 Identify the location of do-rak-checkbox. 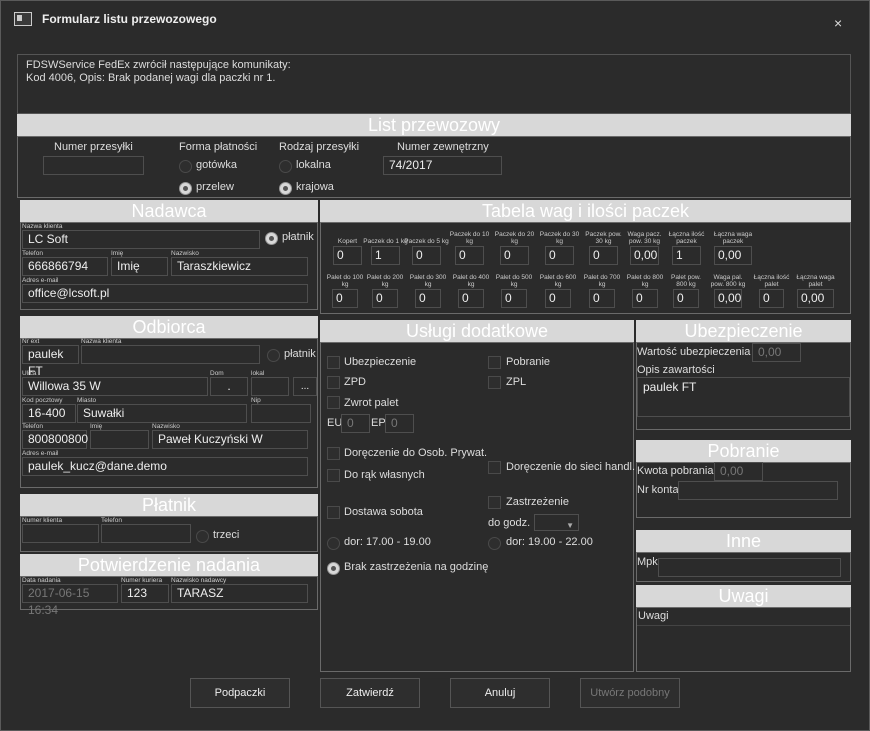
(333, 475).